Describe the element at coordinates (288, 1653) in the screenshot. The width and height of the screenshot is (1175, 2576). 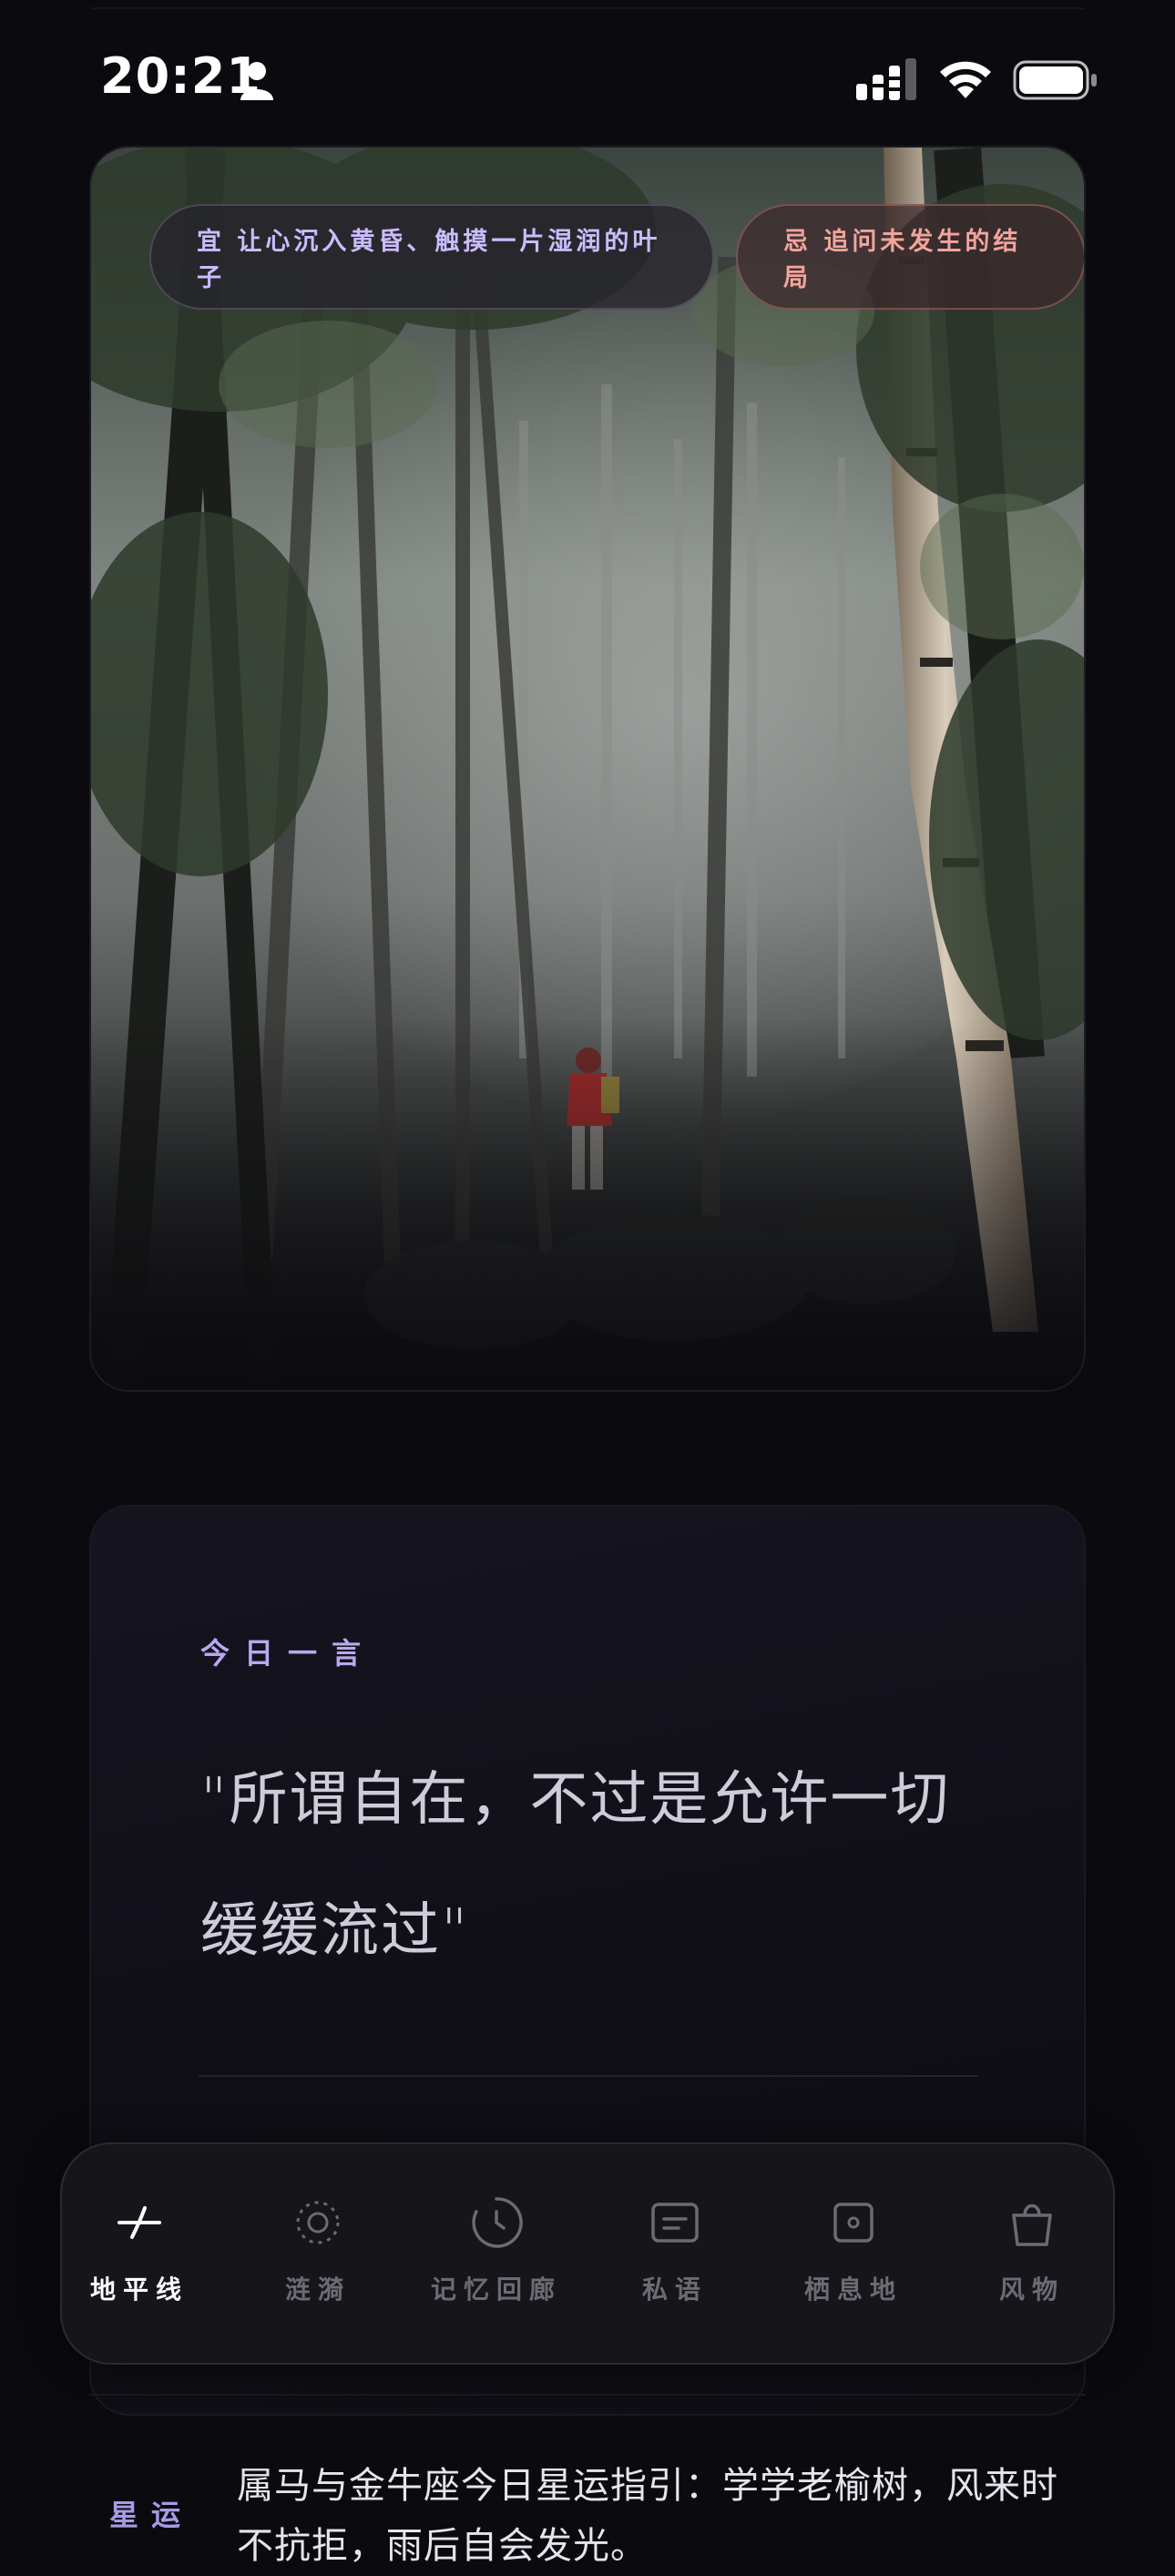
I see `quote-label: 今日一言` at that location.